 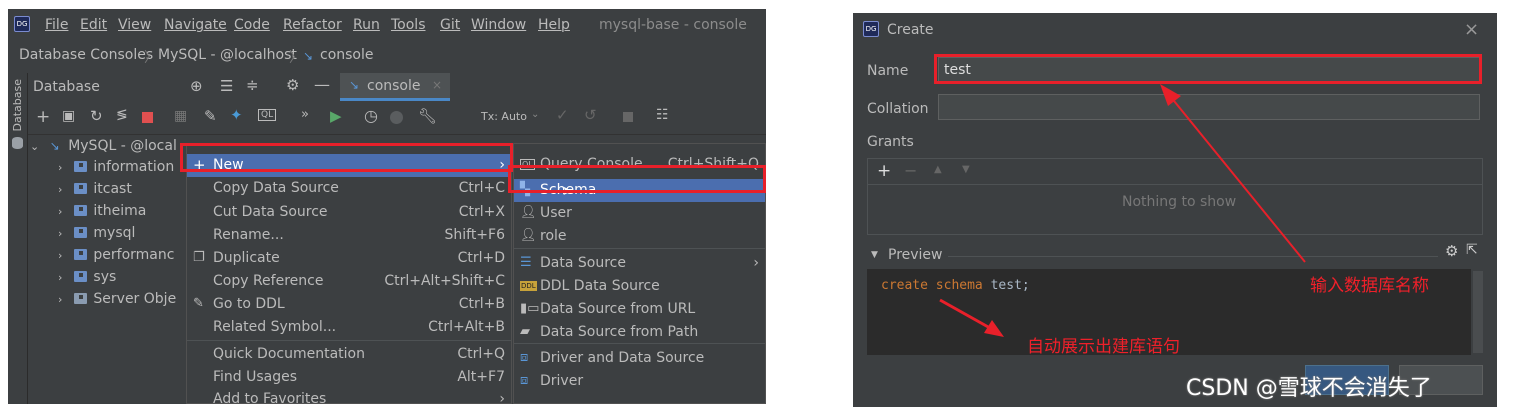 What do you see at coordinates (1122, 210) in the screenshot?
I see `annotation-arrows` at bounding box center [1122, 210].